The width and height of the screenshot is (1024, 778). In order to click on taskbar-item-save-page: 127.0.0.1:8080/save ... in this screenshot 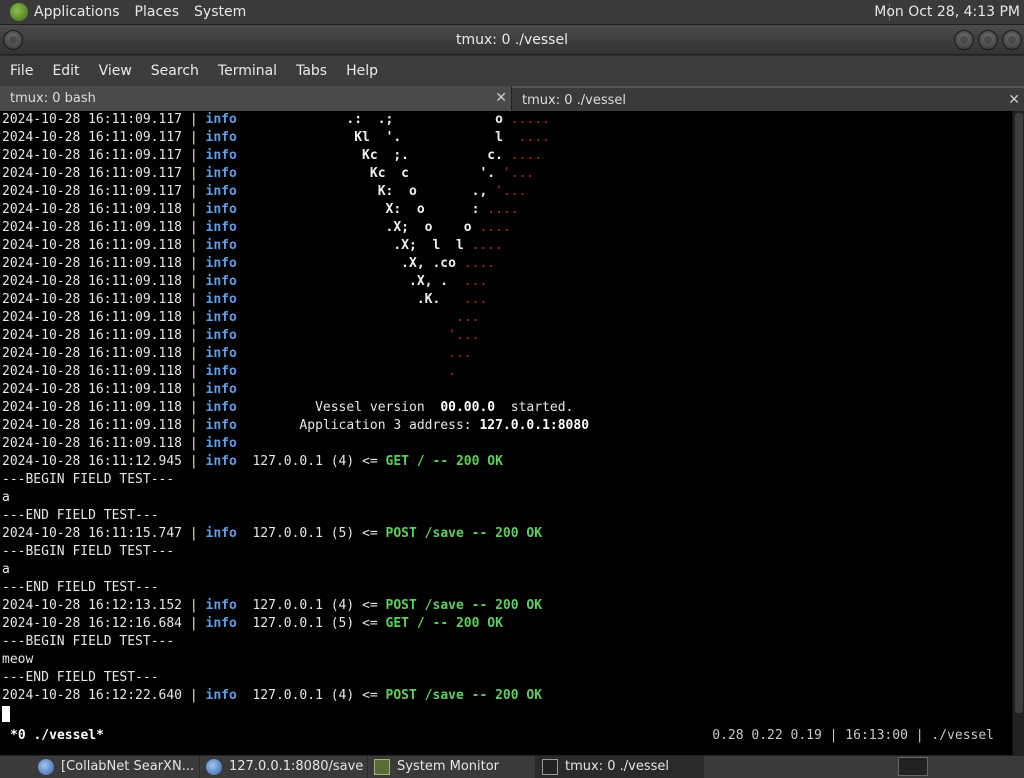, I will do `click(284, 767)`.